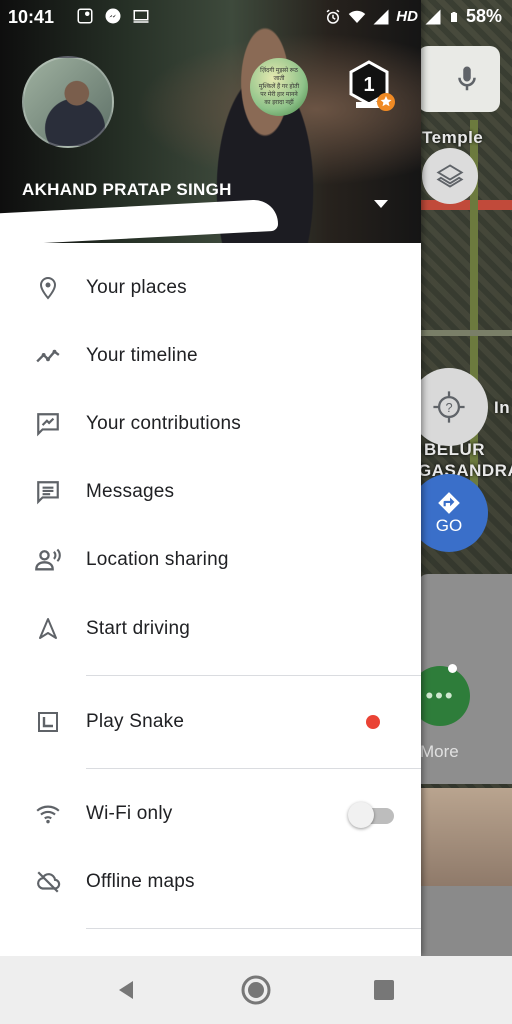 Image resolution: width=512 pixels, height=1024 pixels. Describe the element at coordinates (31, 17) in the screenshot. I see `status-time: 10:41` at that location.